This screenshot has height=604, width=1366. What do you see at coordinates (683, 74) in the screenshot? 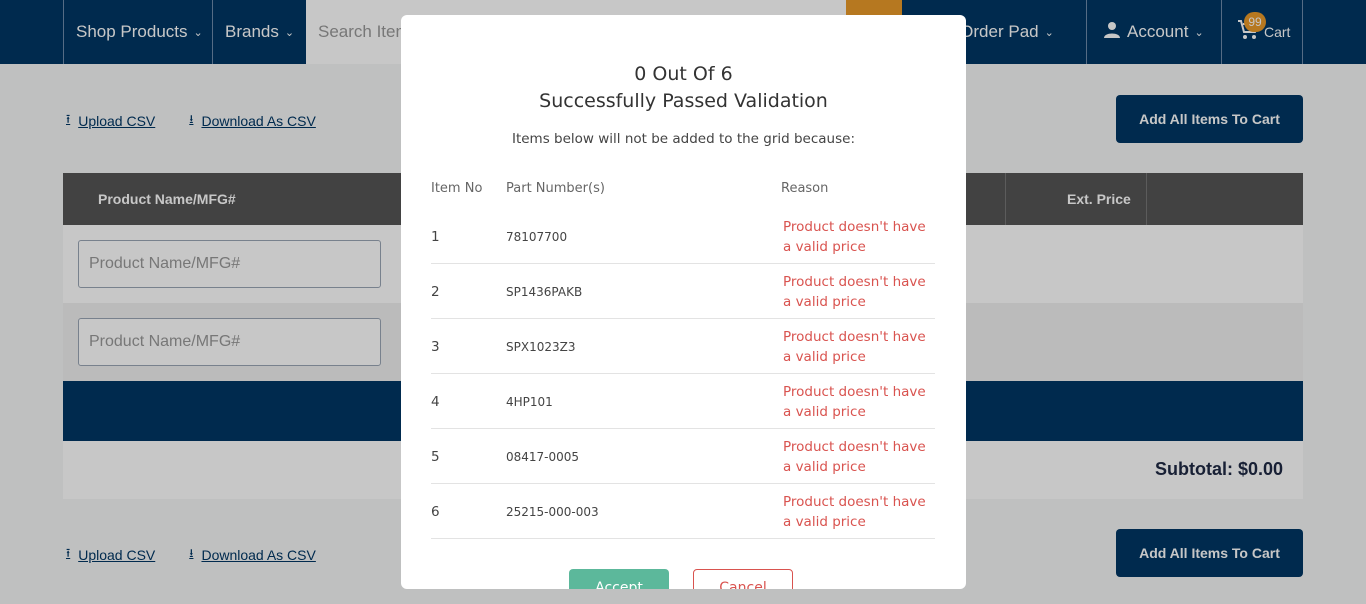
I see `modal-title-count: 0 Out Of 6` at bounding box center [683, 74].